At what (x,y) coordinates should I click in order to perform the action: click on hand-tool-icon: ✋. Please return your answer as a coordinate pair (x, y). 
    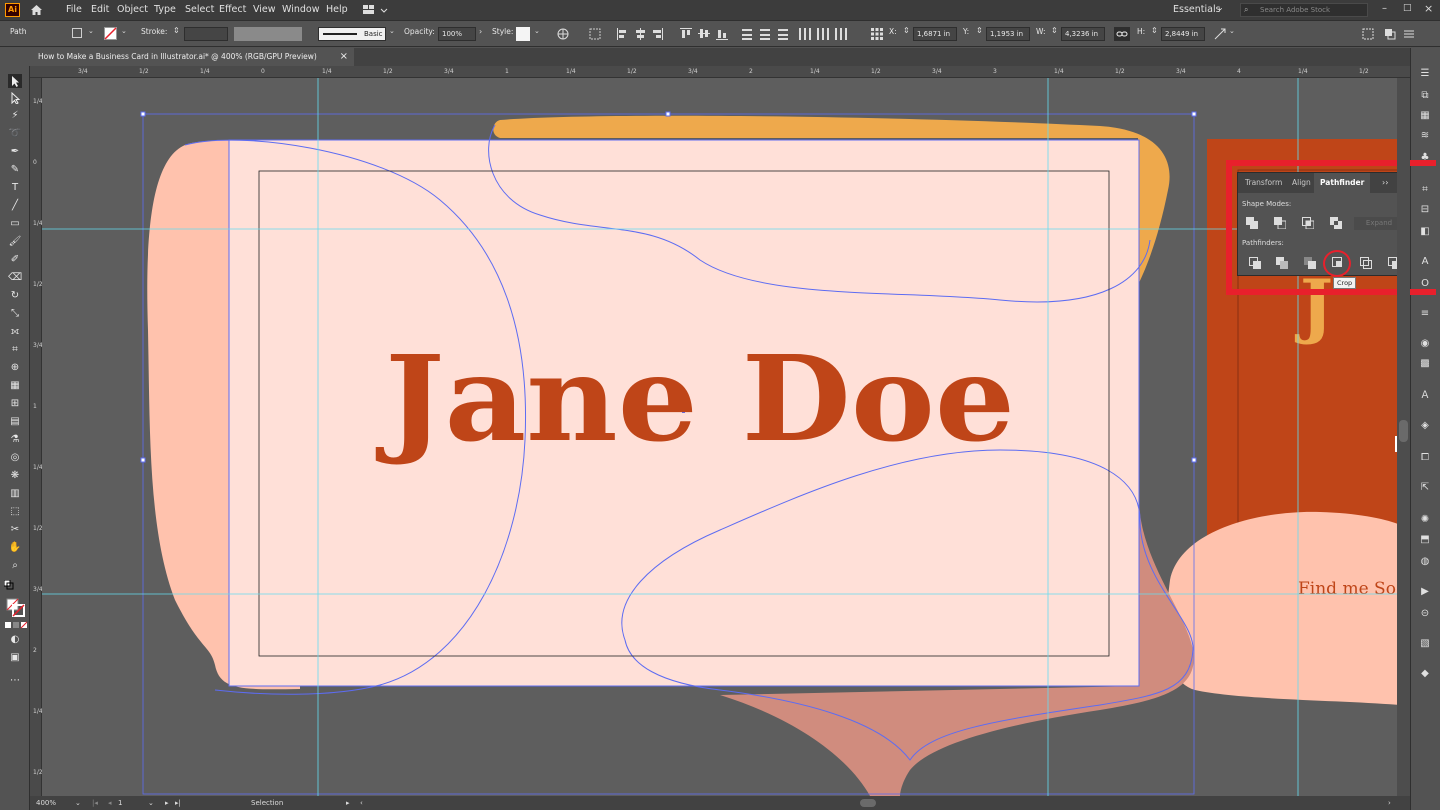
    Looking at the image, I should click on (15, 548).